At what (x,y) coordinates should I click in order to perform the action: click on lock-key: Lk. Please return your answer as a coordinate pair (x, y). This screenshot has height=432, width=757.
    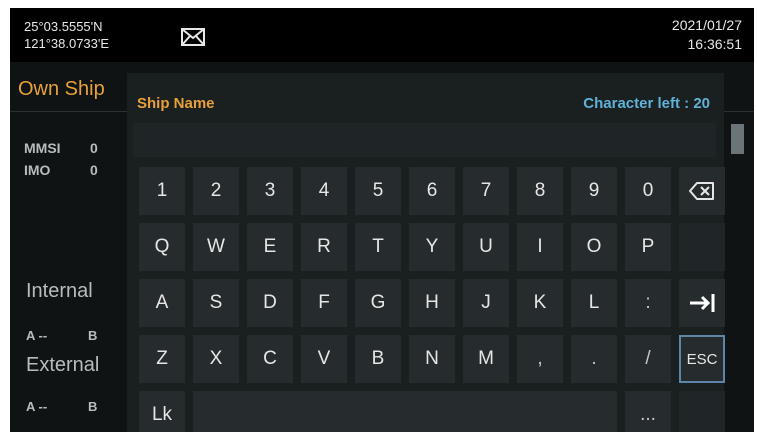
    Looking at the image, I should click on (162, 411).